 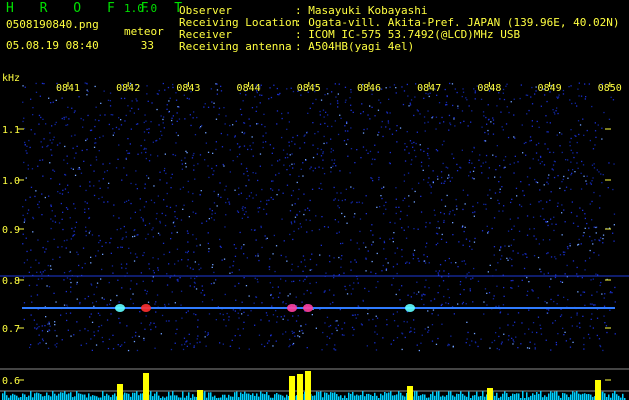 I want to click on y-tick-label: 0.9, so click(x=11, y=230).